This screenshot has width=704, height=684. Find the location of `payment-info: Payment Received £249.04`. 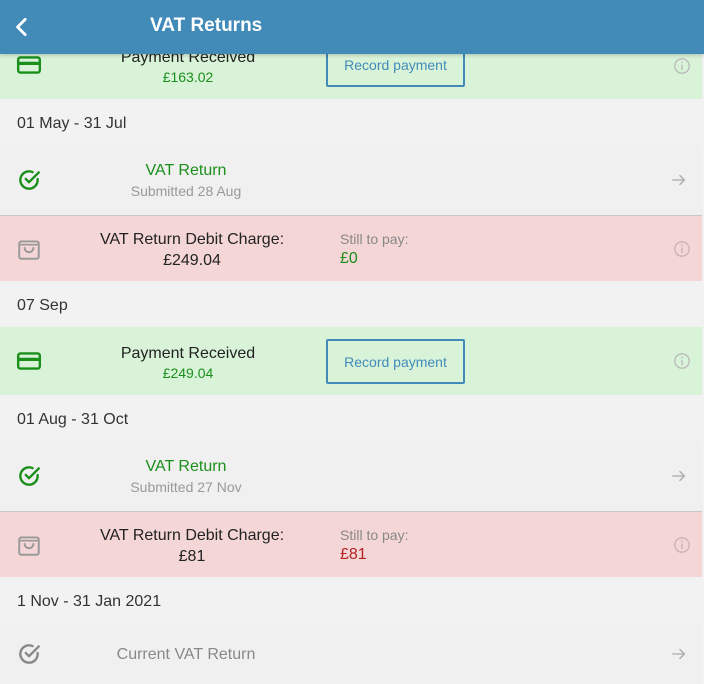

payment-info: Payment Received £249.04 is located at coordinates (188, 363).